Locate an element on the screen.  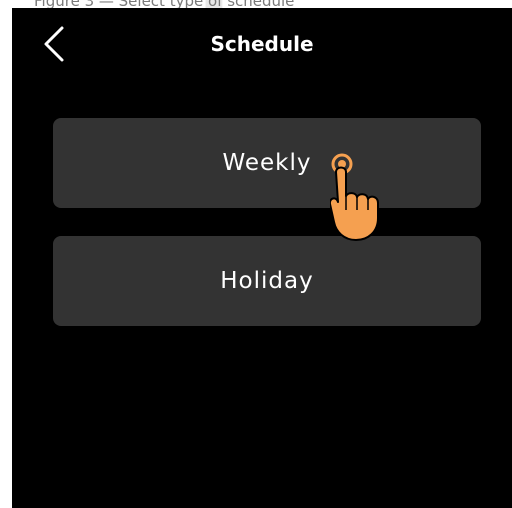
weekly-button-label: Weekly is located at coordinates (267, 163).